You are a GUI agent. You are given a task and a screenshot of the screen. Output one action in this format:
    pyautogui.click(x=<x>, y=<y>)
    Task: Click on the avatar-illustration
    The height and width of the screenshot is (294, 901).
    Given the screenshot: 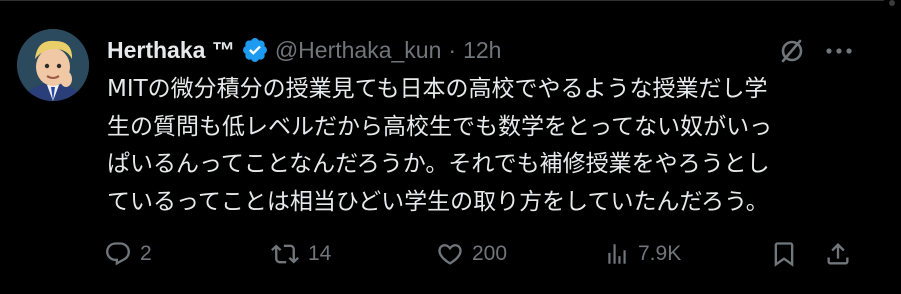 What is the action you would take?
    pyautogui.click(x=53, y=65)
    